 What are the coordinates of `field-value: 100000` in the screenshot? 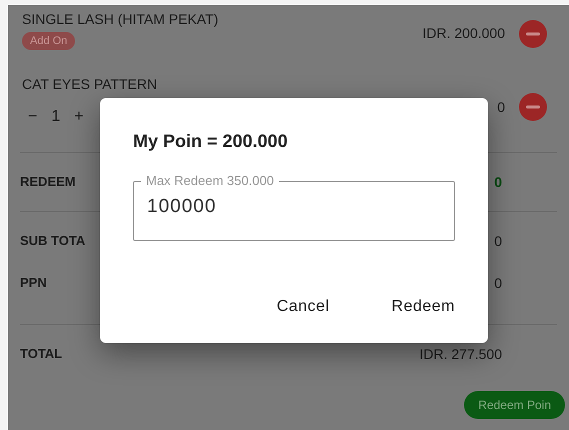 It's located at (182, 207).